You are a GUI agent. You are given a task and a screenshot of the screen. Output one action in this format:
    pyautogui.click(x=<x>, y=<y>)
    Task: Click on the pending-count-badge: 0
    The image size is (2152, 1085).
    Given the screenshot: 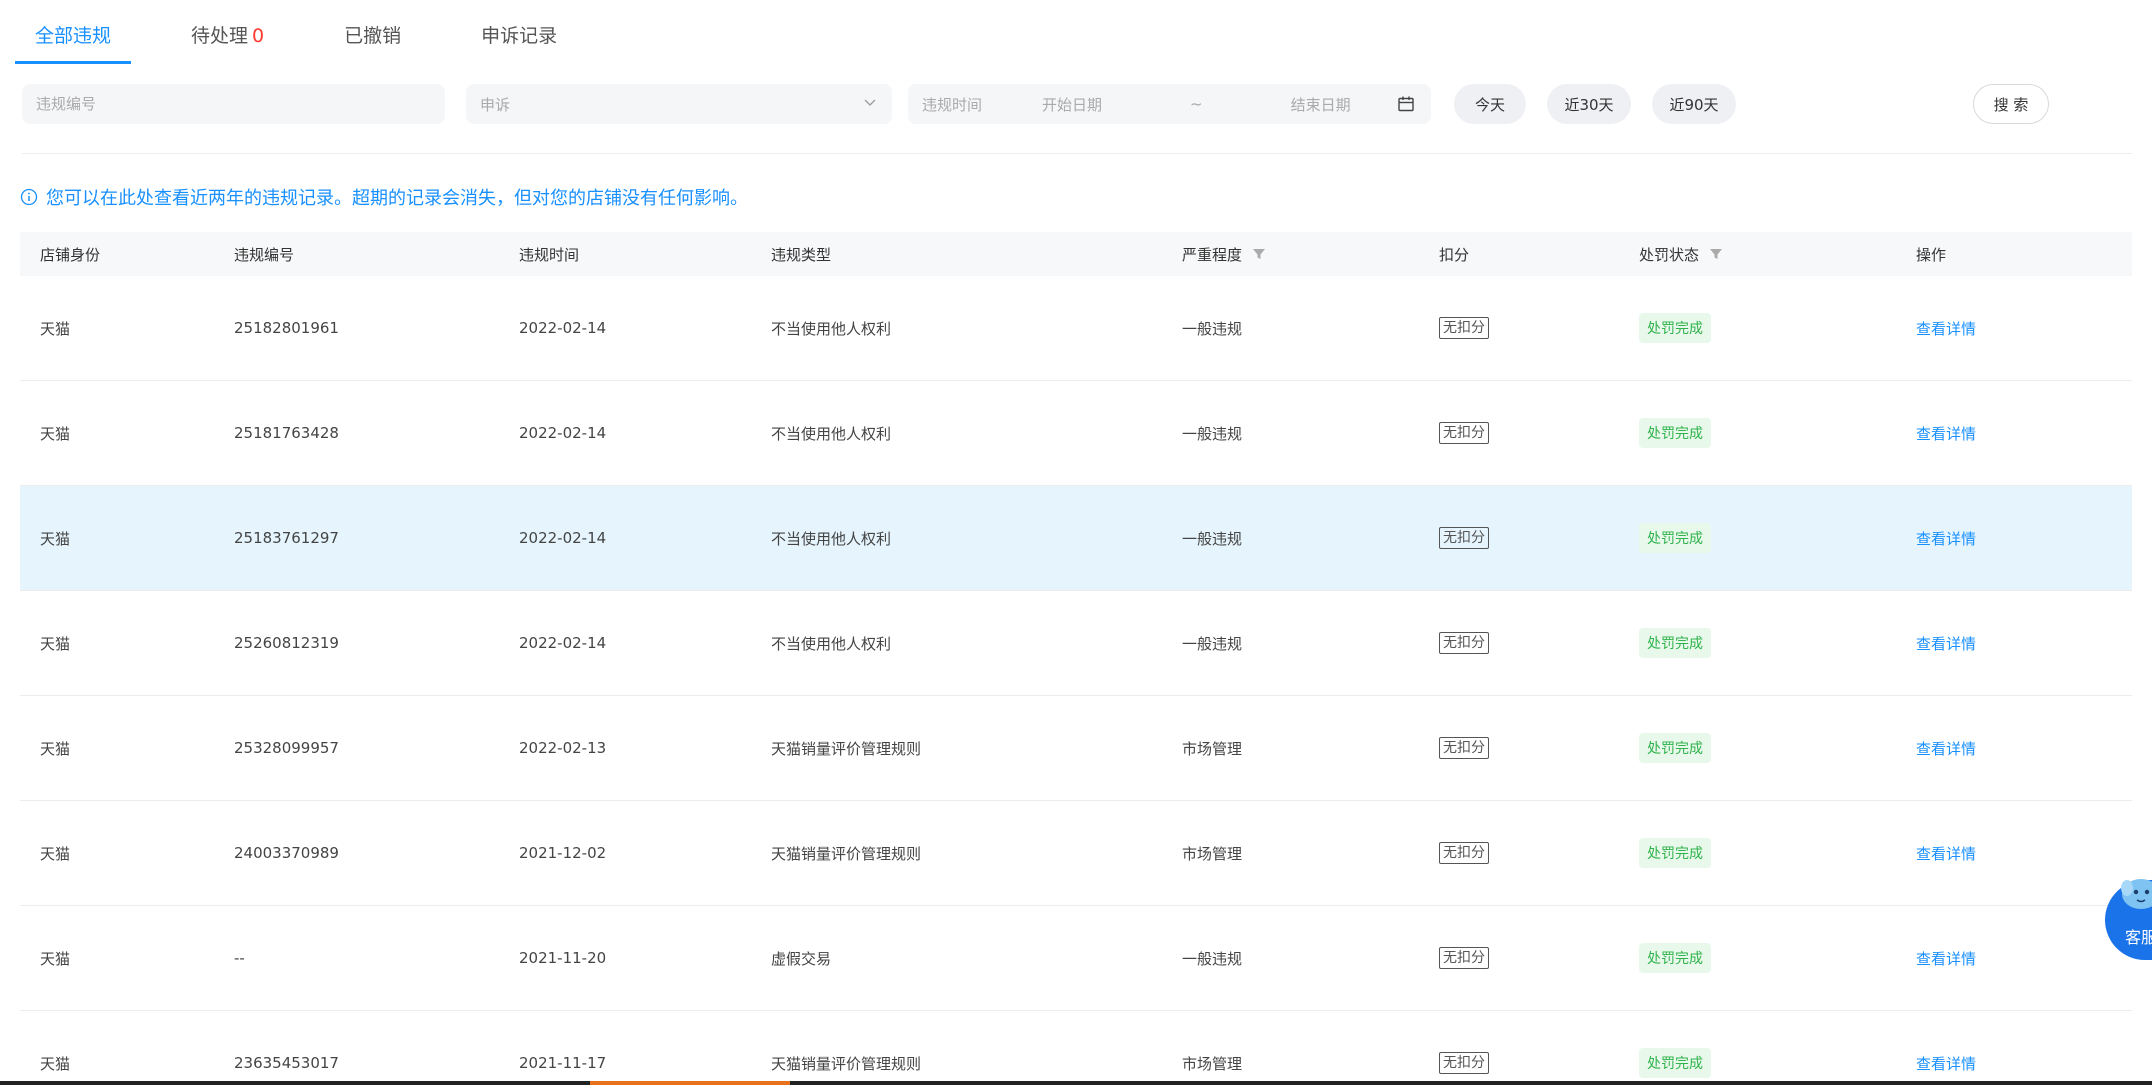 What is the action you would take?
    pyautogui.click(x=258, y=36)
    